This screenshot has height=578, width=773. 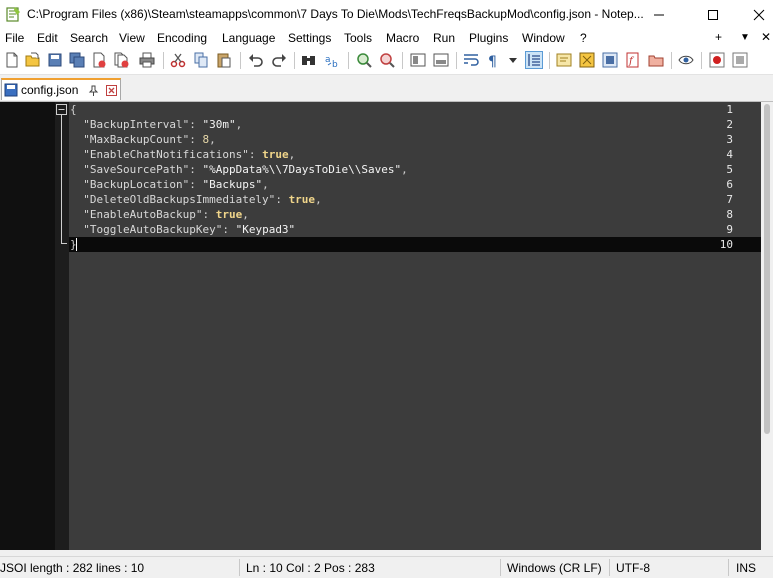 What do you see at coordinates (746, 568) in the screenshot?
I see `status-insert-mode: INS` at bounding box center [746, 568].